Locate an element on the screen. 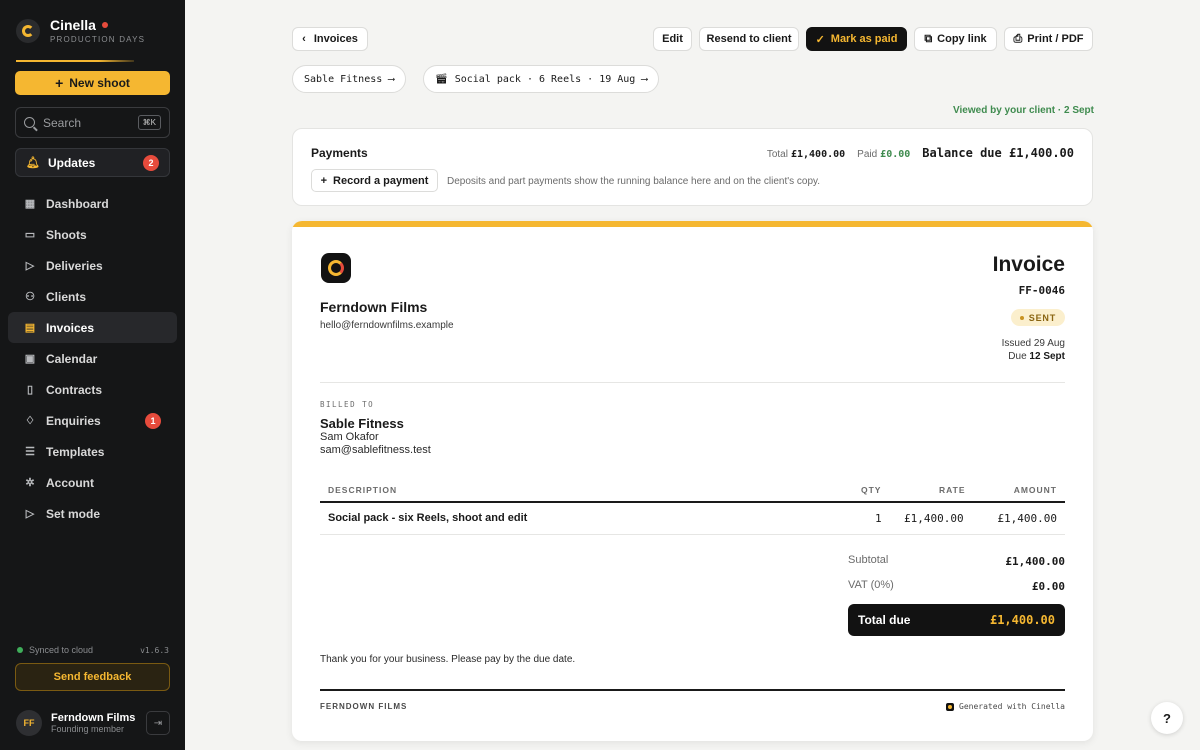 The image size is (1200, 750). sidebar-item-shoots: ▭ Shoots is located at coordinates (92, 234).